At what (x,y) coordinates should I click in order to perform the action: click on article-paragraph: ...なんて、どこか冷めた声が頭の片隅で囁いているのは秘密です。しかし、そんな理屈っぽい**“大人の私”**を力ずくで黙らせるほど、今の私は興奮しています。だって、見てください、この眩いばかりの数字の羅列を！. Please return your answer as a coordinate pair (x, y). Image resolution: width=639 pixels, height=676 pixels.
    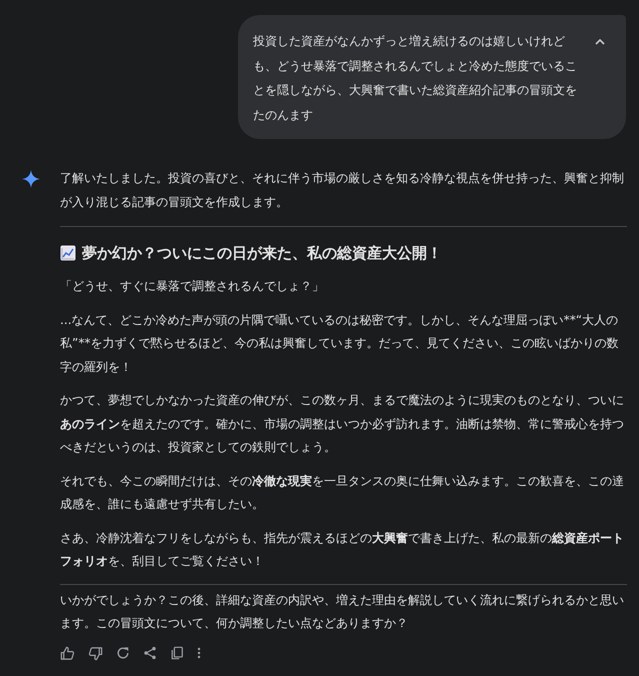
    Looking at the image, I should click on (340, 344).